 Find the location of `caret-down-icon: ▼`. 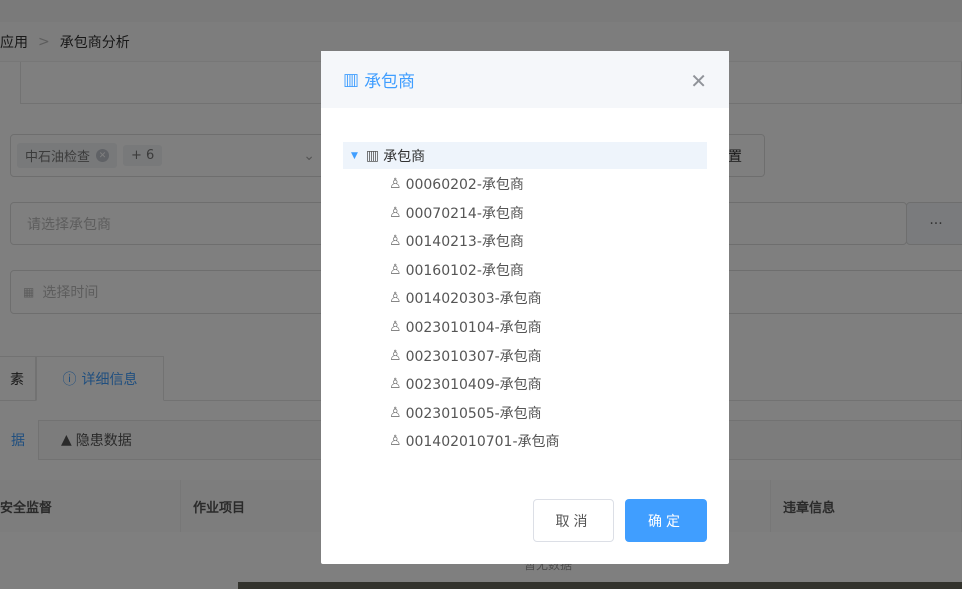

caret-down-icon: ▼ is located at coordinates (354, 156).